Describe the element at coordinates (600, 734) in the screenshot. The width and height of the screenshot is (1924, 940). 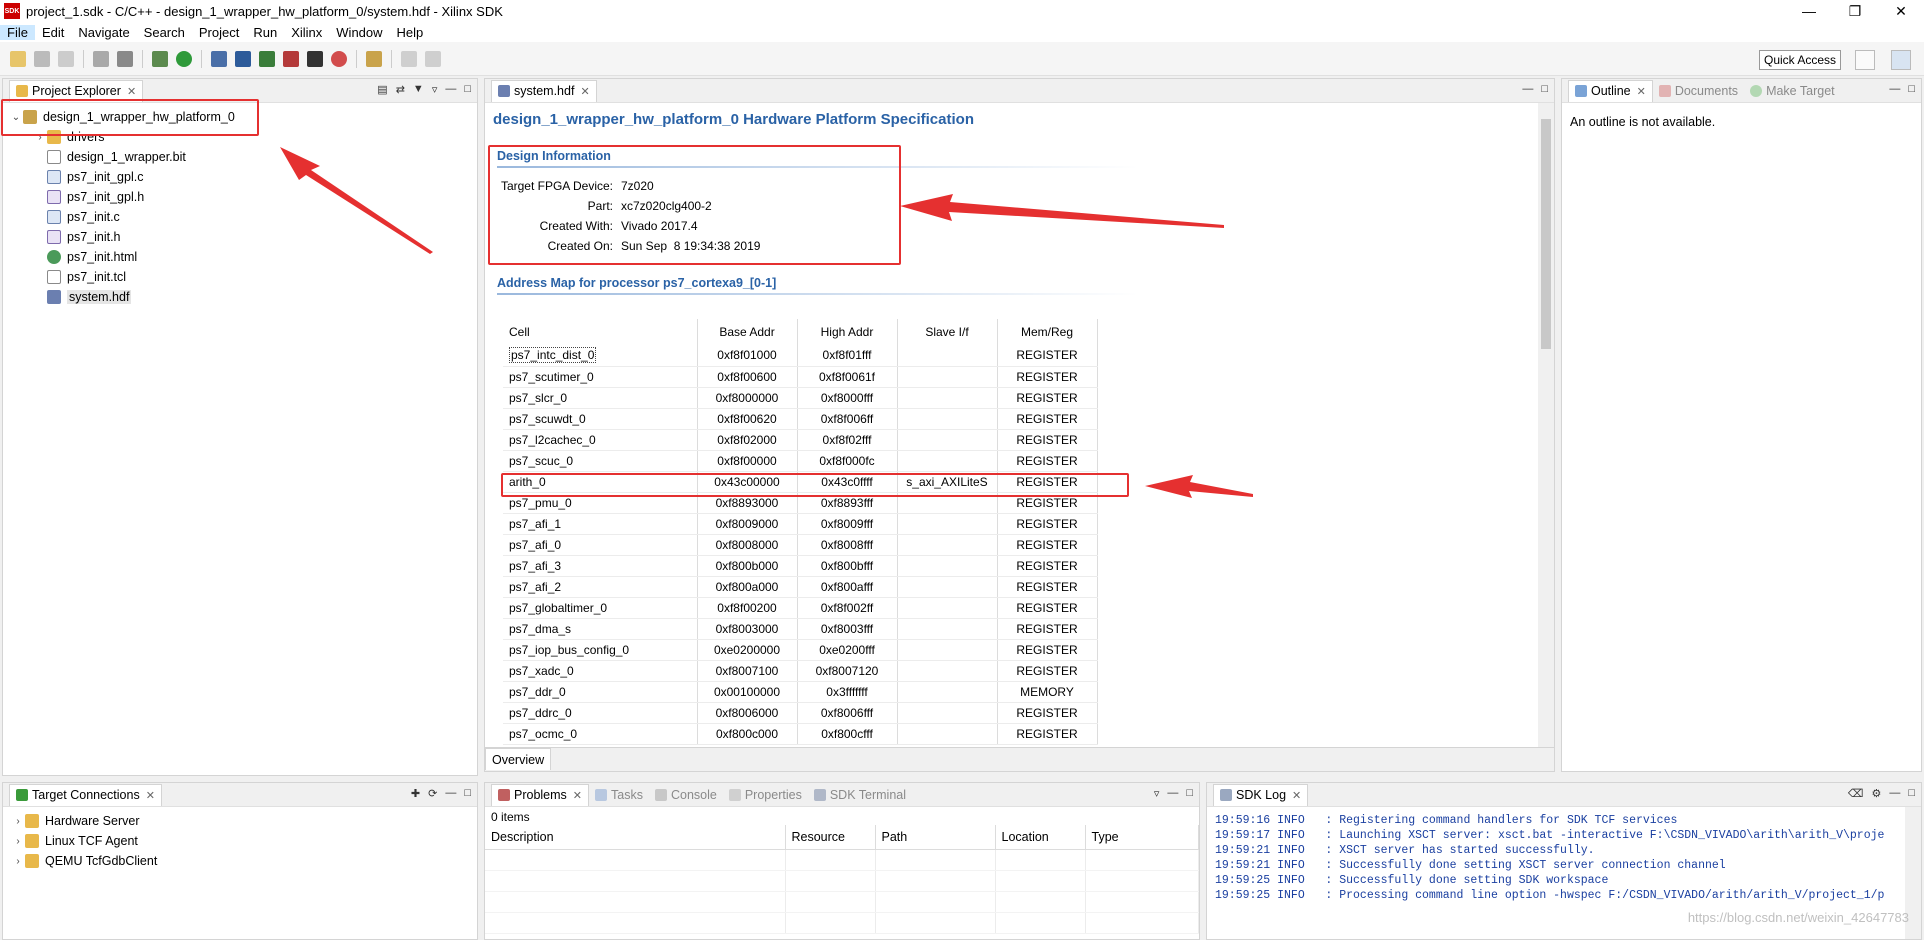
I see `cell-name: ps7_ocmc_0` at that location.